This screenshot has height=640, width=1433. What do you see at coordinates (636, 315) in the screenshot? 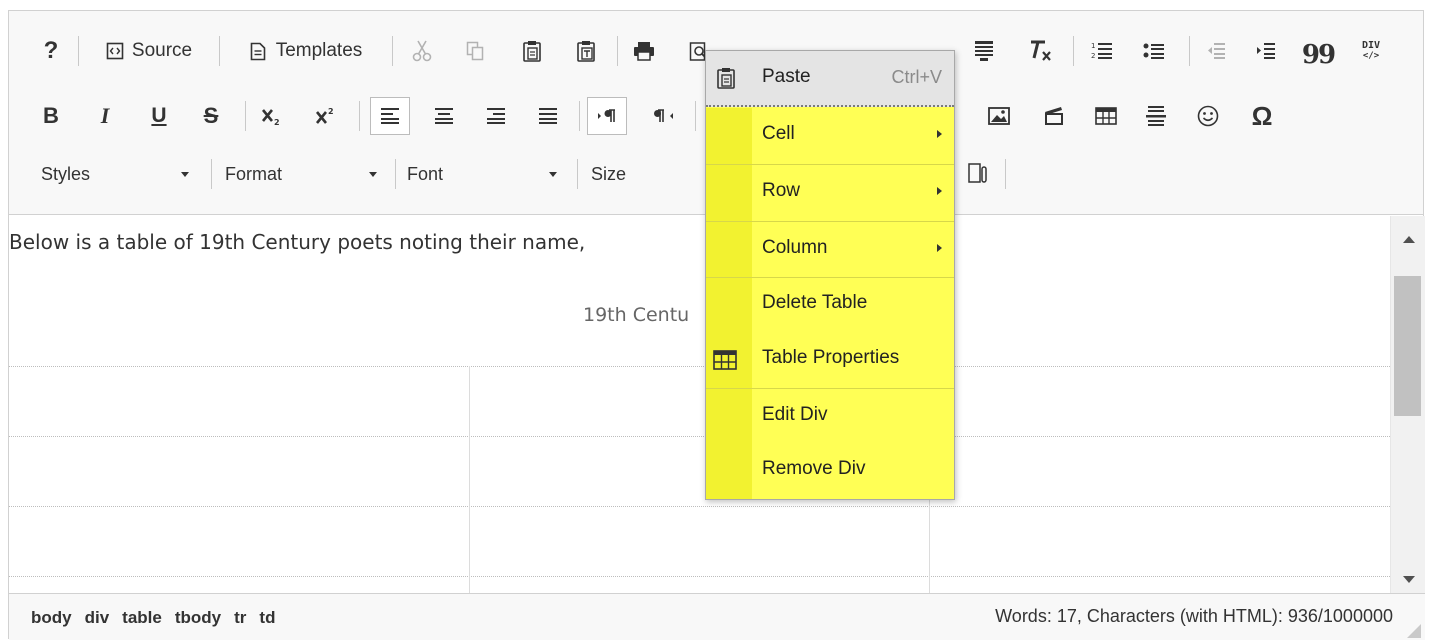
I see `table-caption: 19th Centu` at bounding box center [636, 315].